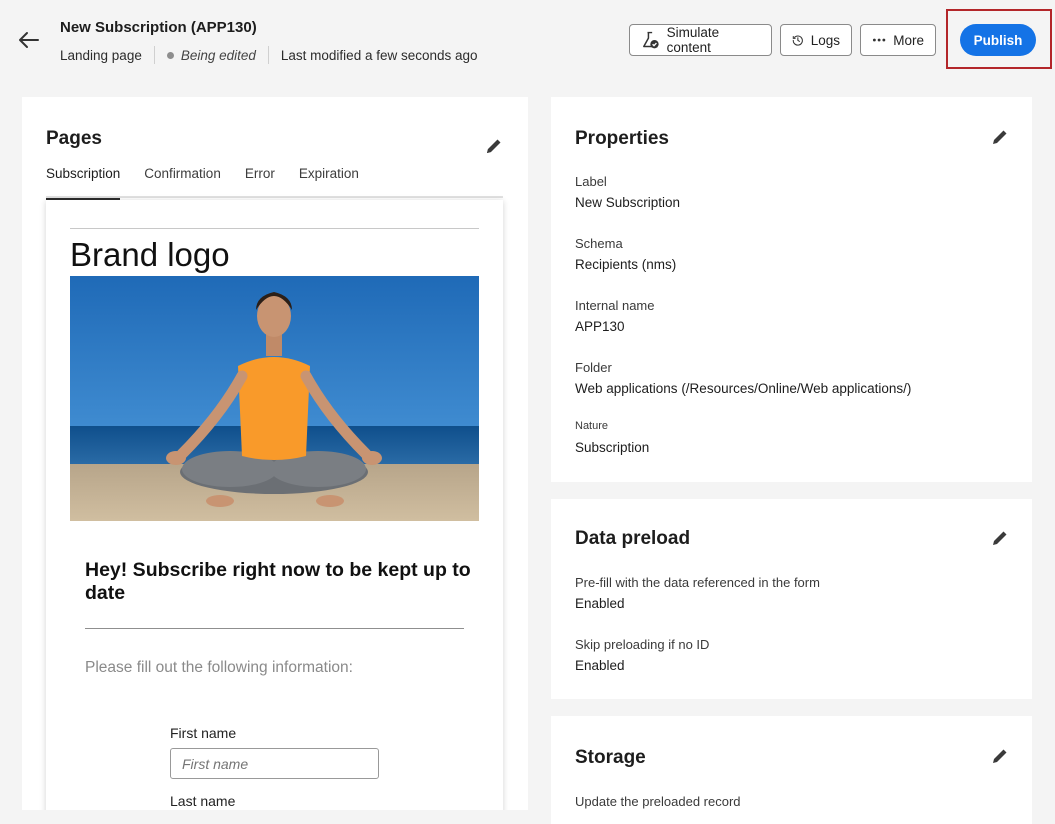  I want to click on schema-field-value: Recipients (nms), so click(626, 264).